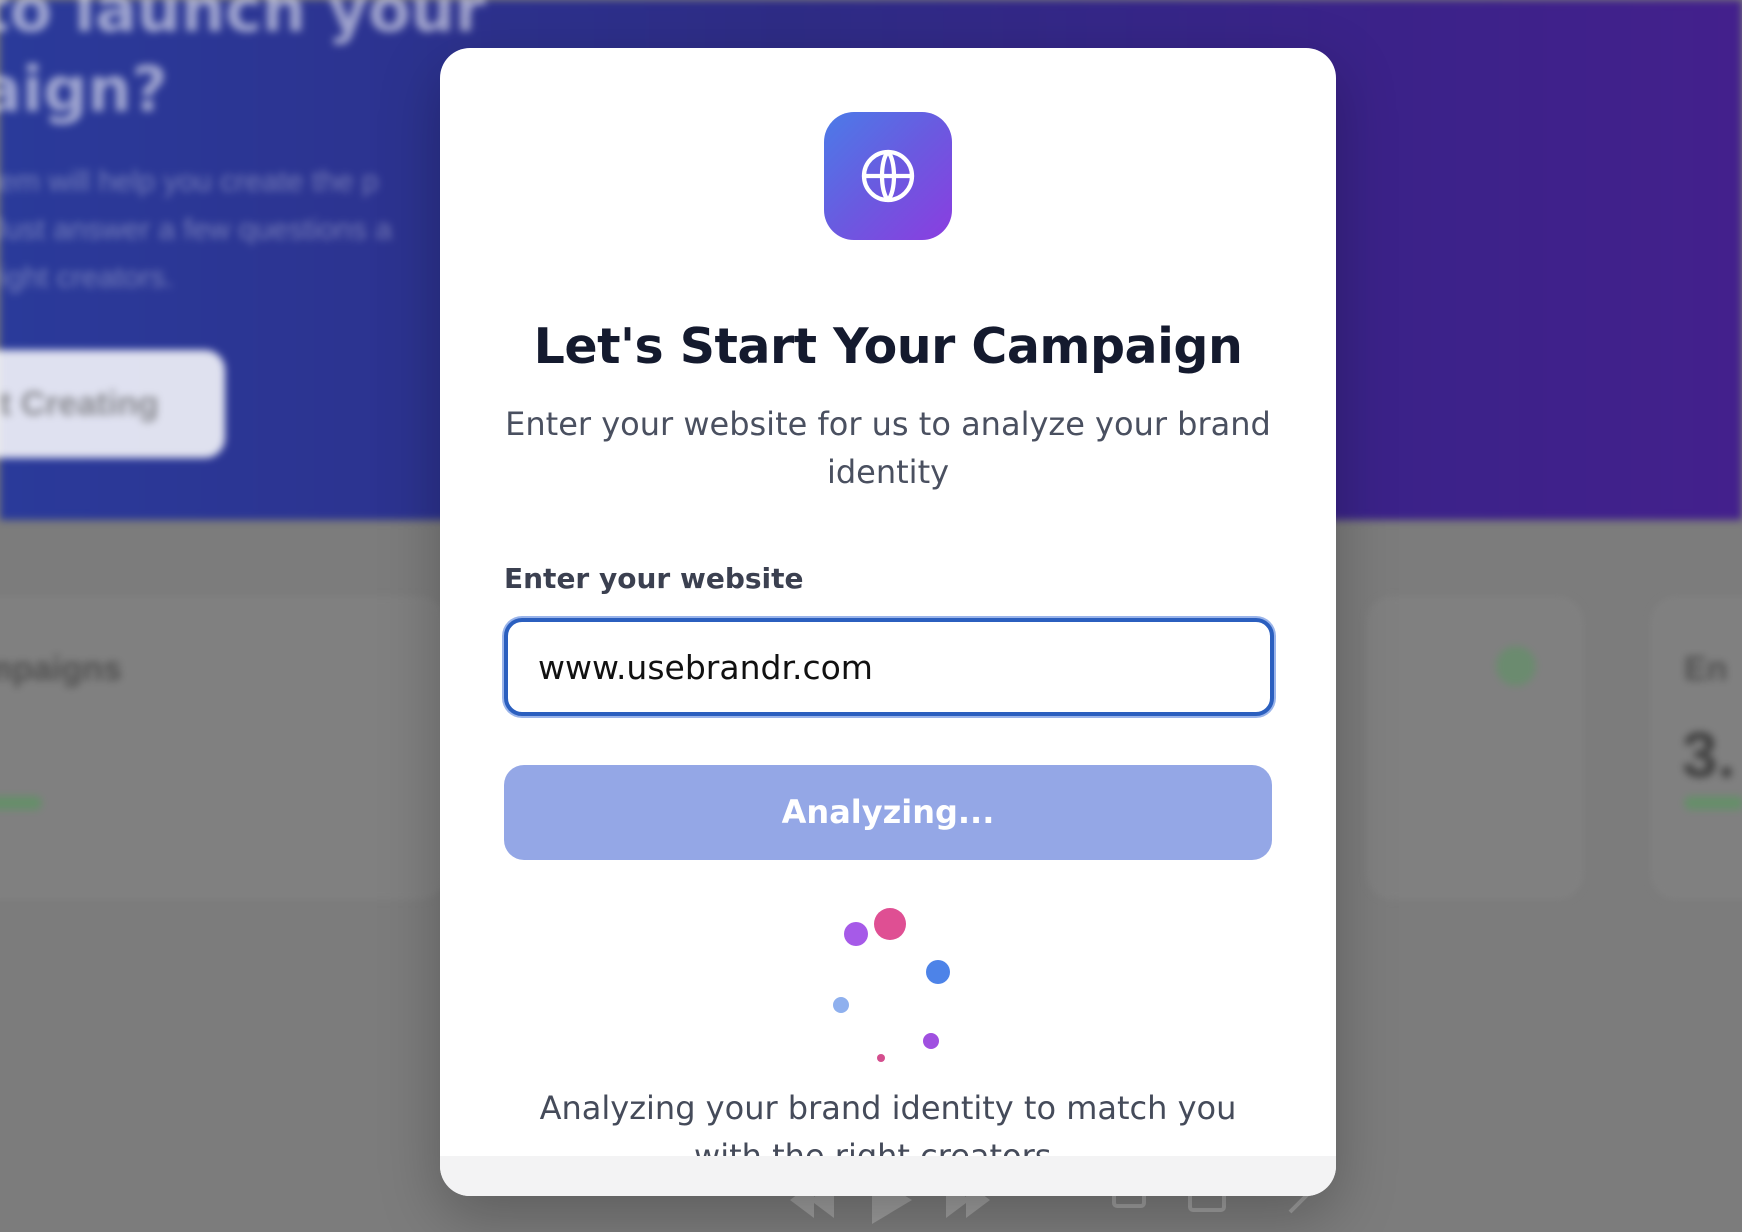 This screenshot has height=1232, width=1742. I want to click on website-field-label: Enter your website, so click(654, 578).